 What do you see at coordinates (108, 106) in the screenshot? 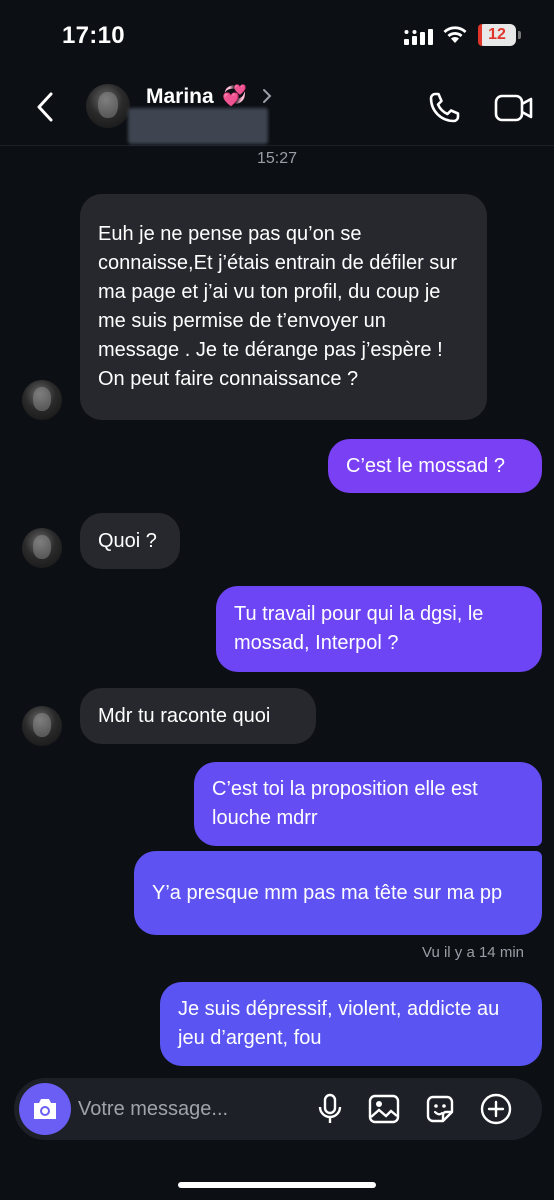
I see `contact-avatar` at bounding box center [108, 106].